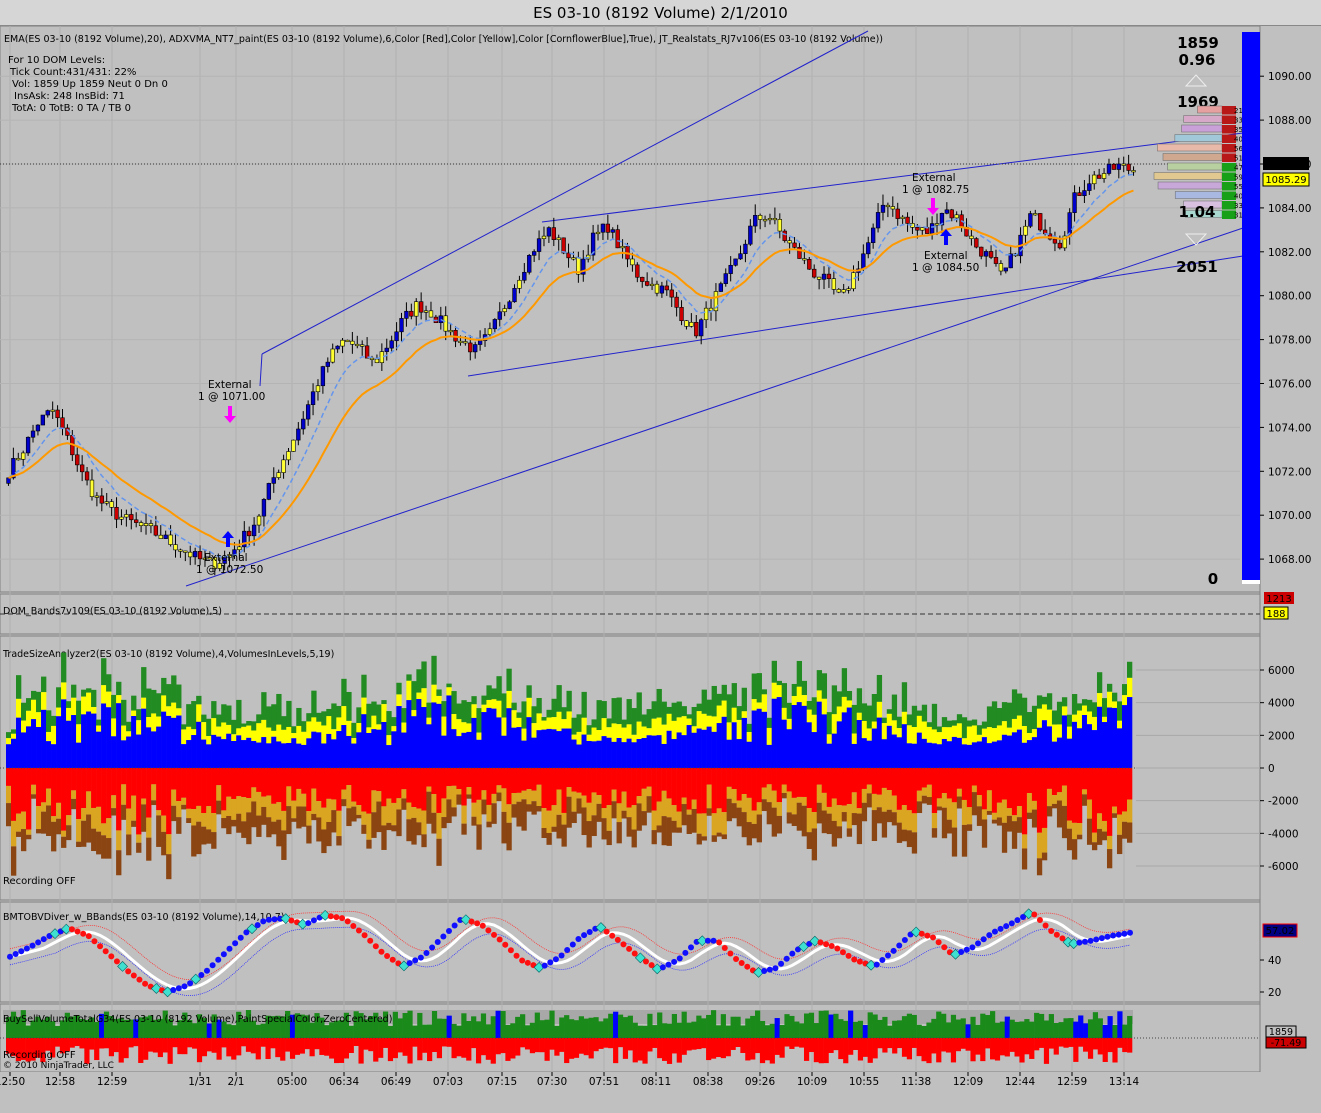 The image size is (1321, 1113). What do you see at coordinates (1289, 77) in the screenshot?
I see `price-tick-label: 1090.00` at bounding box center [1289, 77].